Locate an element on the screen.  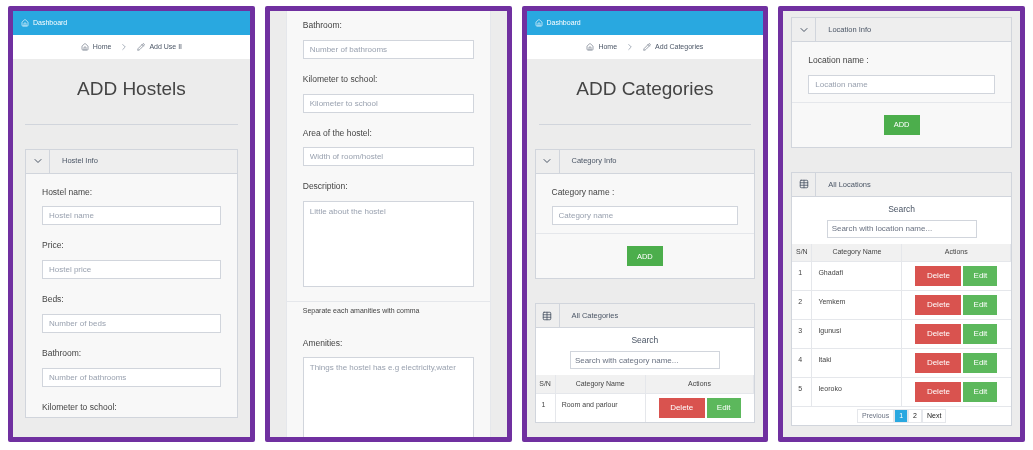
input-field: Number of beds is located at coordinates (131, 323).